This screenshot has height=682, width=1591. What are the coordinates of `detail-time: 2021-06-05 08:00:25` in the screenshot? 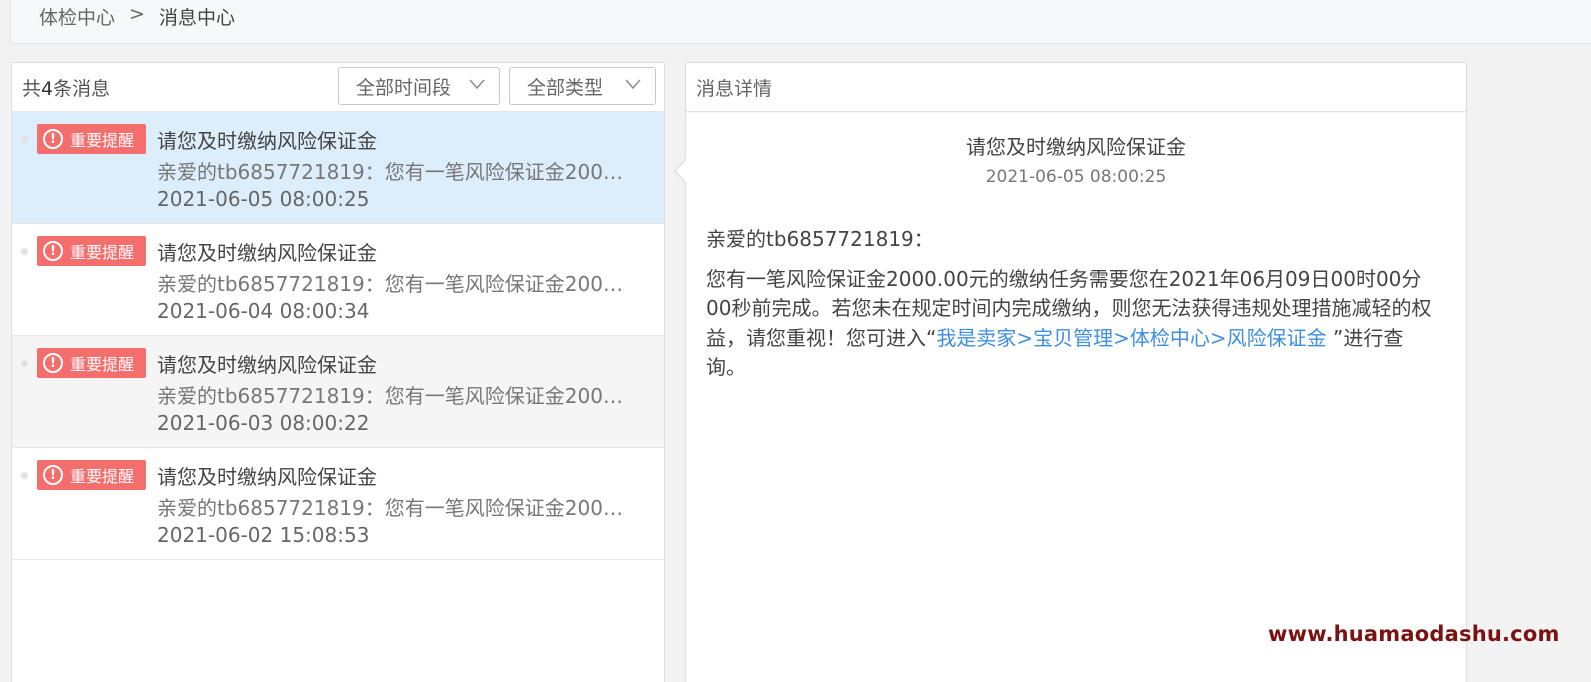 It's located at (1076, 177).